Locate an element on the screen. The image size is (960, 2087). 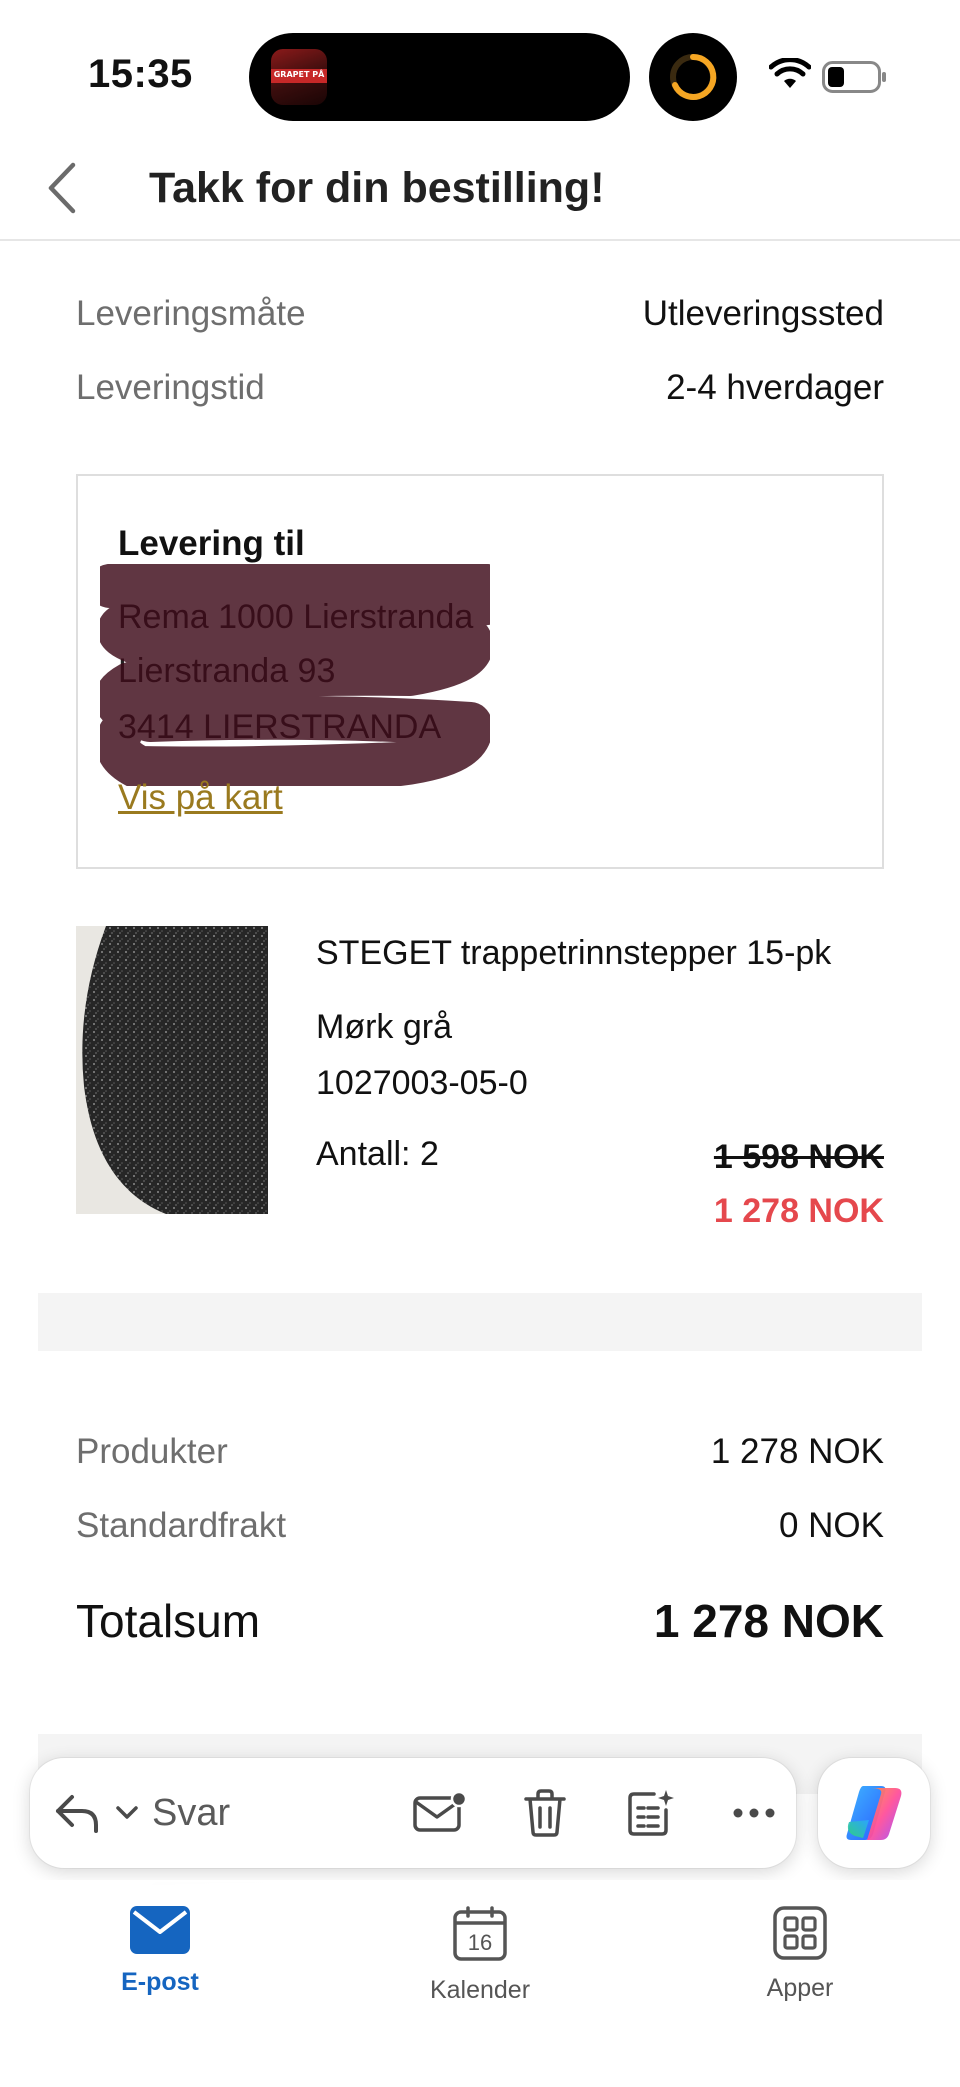
live-activity-app-icon: GRAPET PÅ is located at coordinates (299, 77).